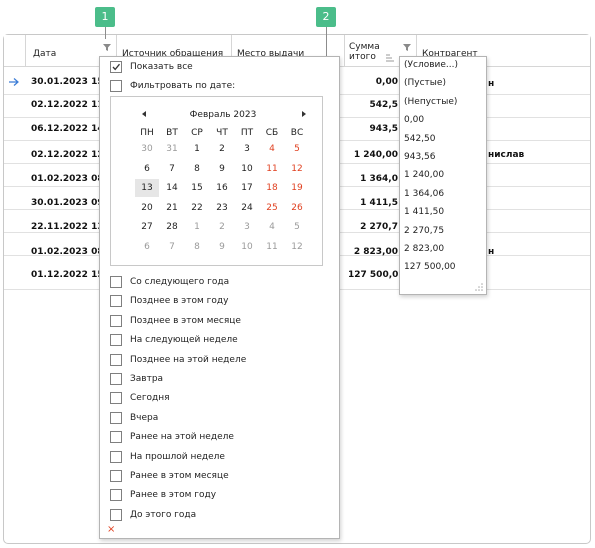 The height and width of the screenshot is (548, 595). I want to click on cell-sum: 2 270,7, so click(373, 227).